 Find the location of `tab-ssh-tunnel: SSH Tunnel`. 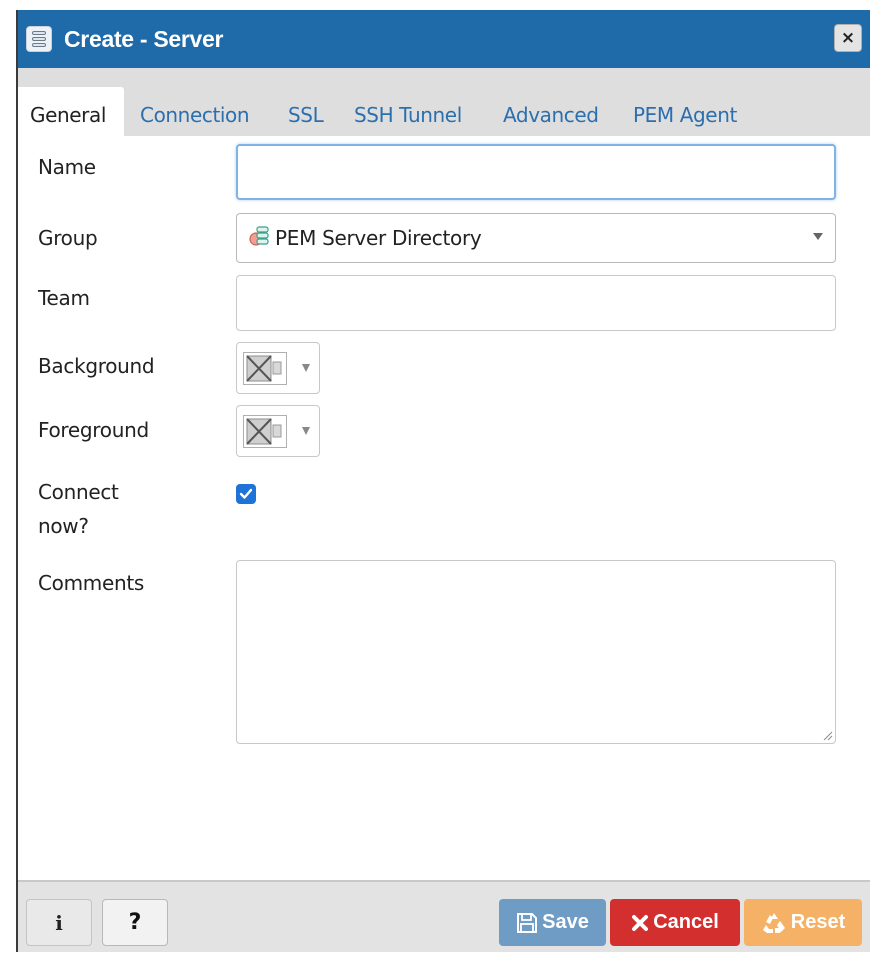

tab-ssh-tunnel: SSH Tunnel is located at coordinates (408, 111).